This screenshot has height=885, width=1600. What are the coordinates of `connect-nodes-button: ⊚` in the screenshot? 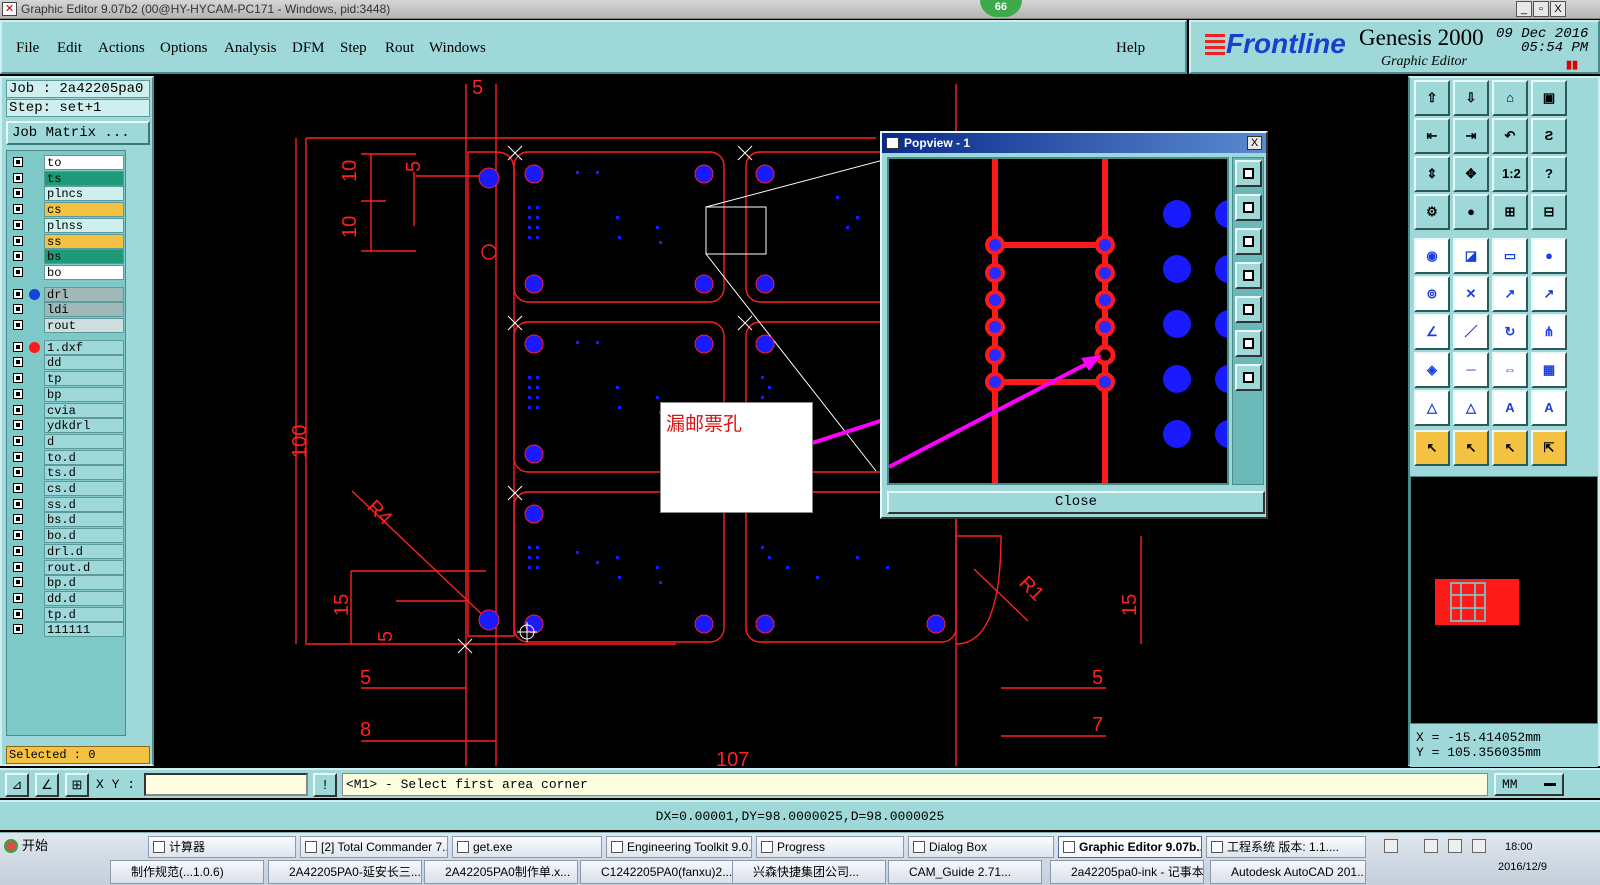 It's located at (1432, 294).